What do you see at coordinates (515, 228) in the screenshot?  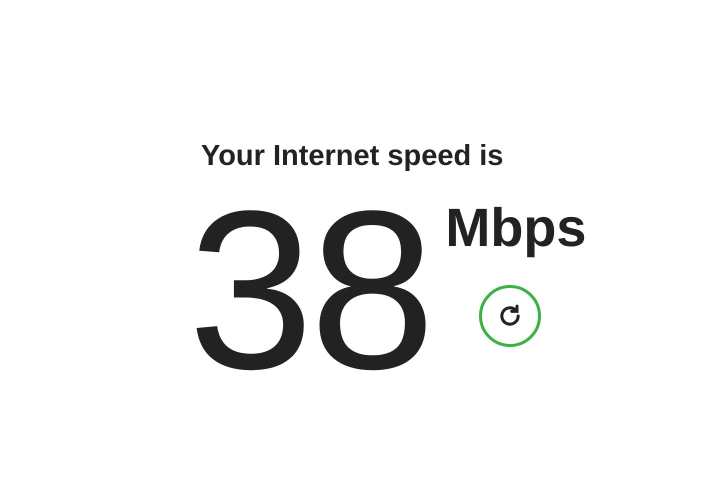 I see `speed-unit: Mbps` at bounding box center [515, 228].